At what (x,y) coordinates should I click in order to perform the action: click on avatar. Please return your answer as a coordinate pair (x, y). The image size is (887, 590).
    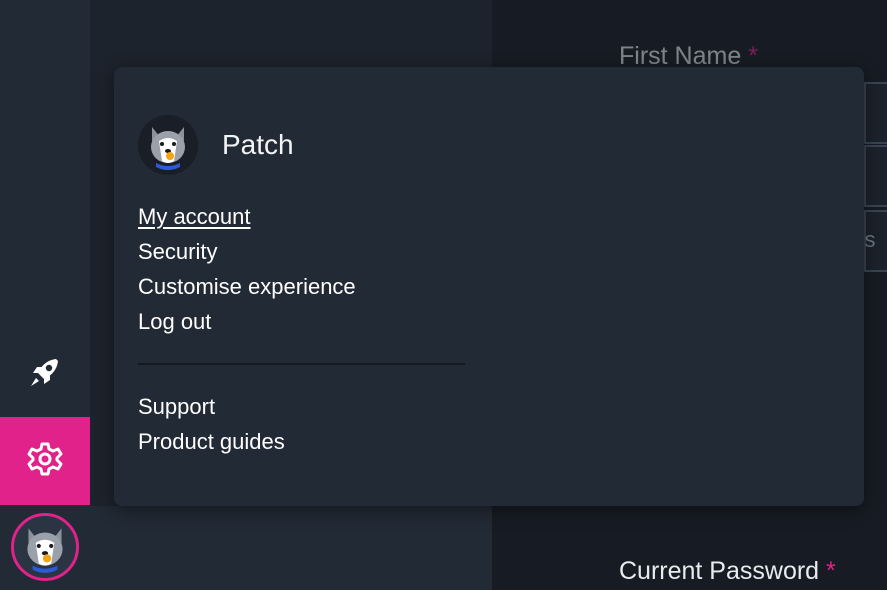
    Looking at the image, I should click on (168, 145).